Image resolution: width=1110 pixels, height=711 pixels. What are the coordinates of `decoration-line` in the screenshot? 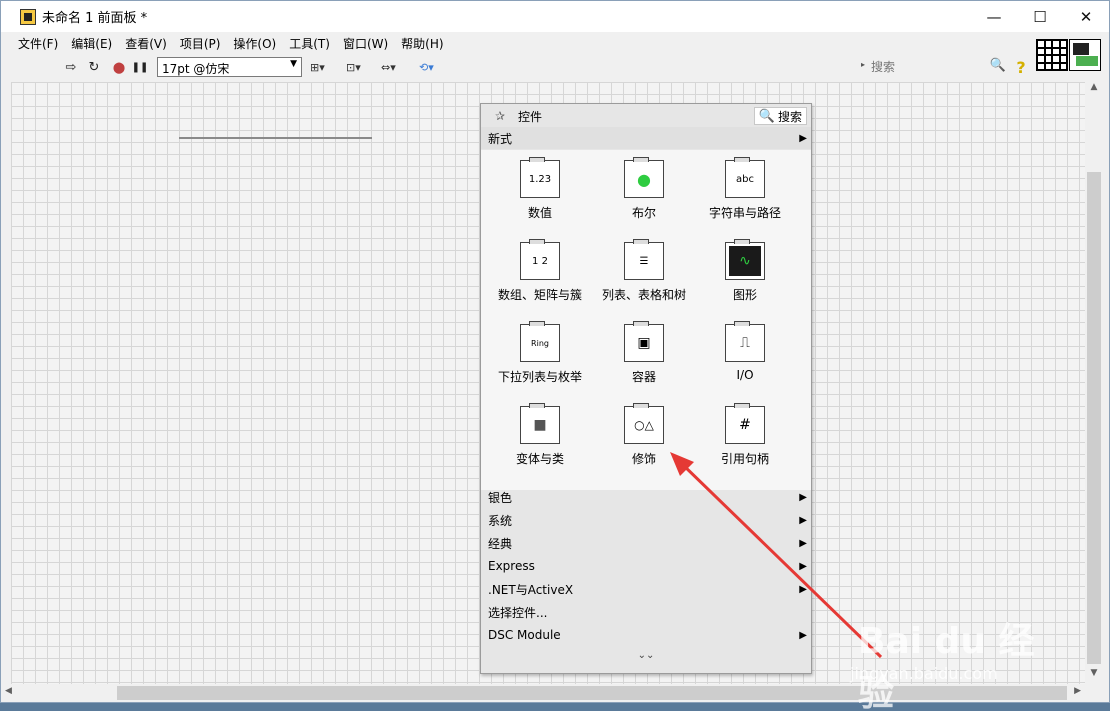 It's located at (275, 138).